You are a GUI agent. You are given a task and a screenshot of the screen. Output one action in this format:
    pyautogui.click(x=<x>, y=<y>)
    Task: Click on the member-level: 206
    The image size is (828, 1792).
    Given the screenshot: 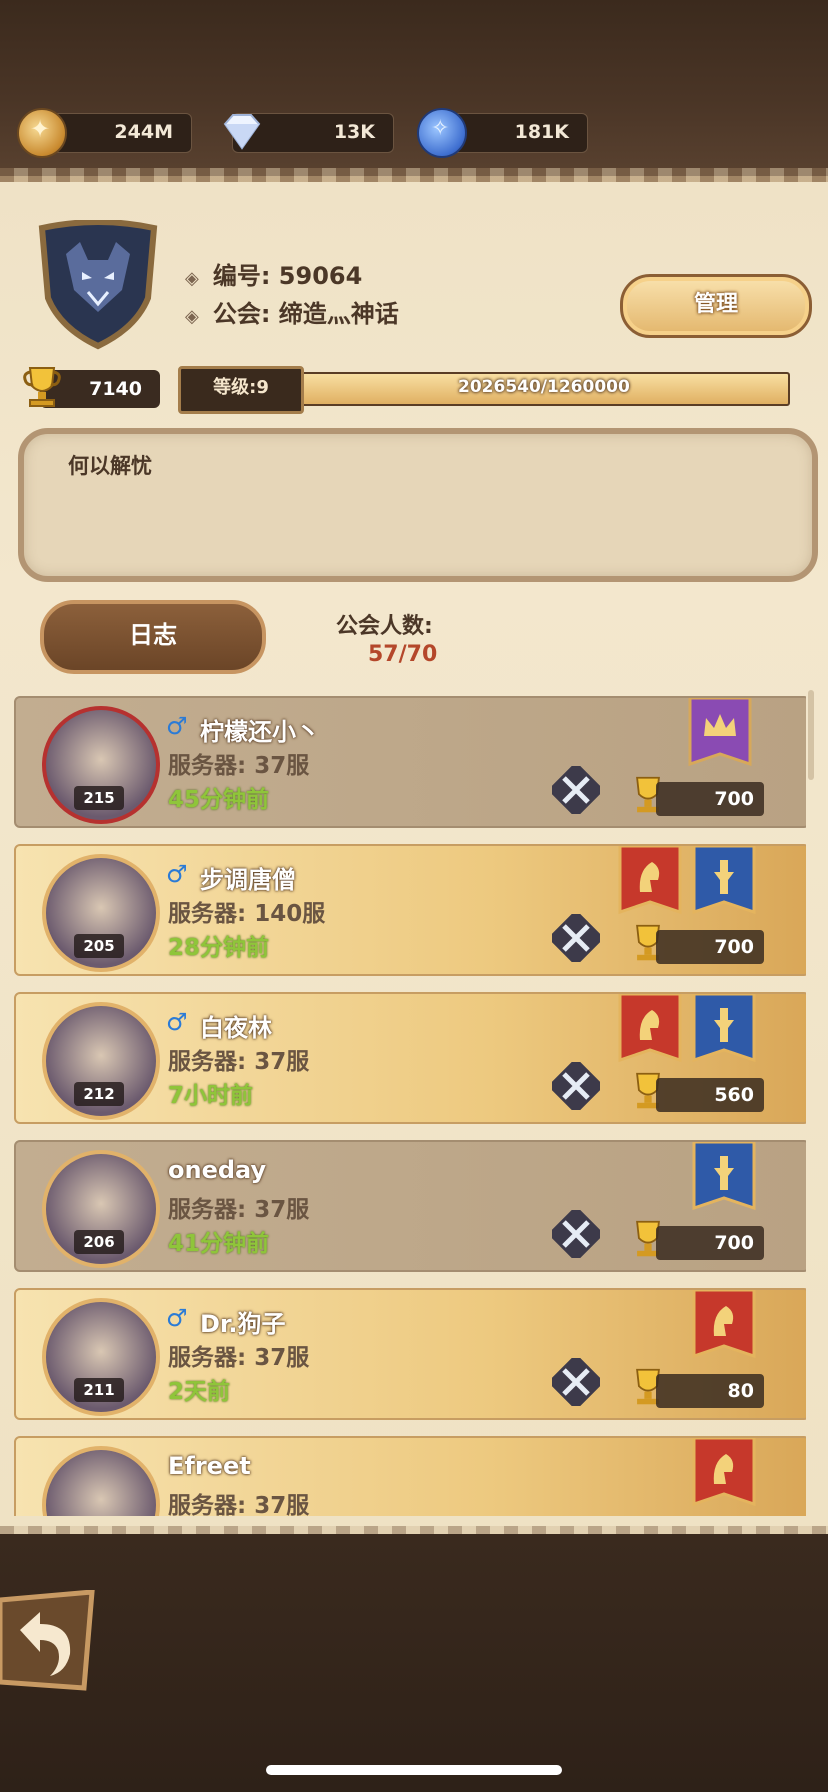 What is the action you would take?
    pyautogui.click(x=99, y=1242)
    